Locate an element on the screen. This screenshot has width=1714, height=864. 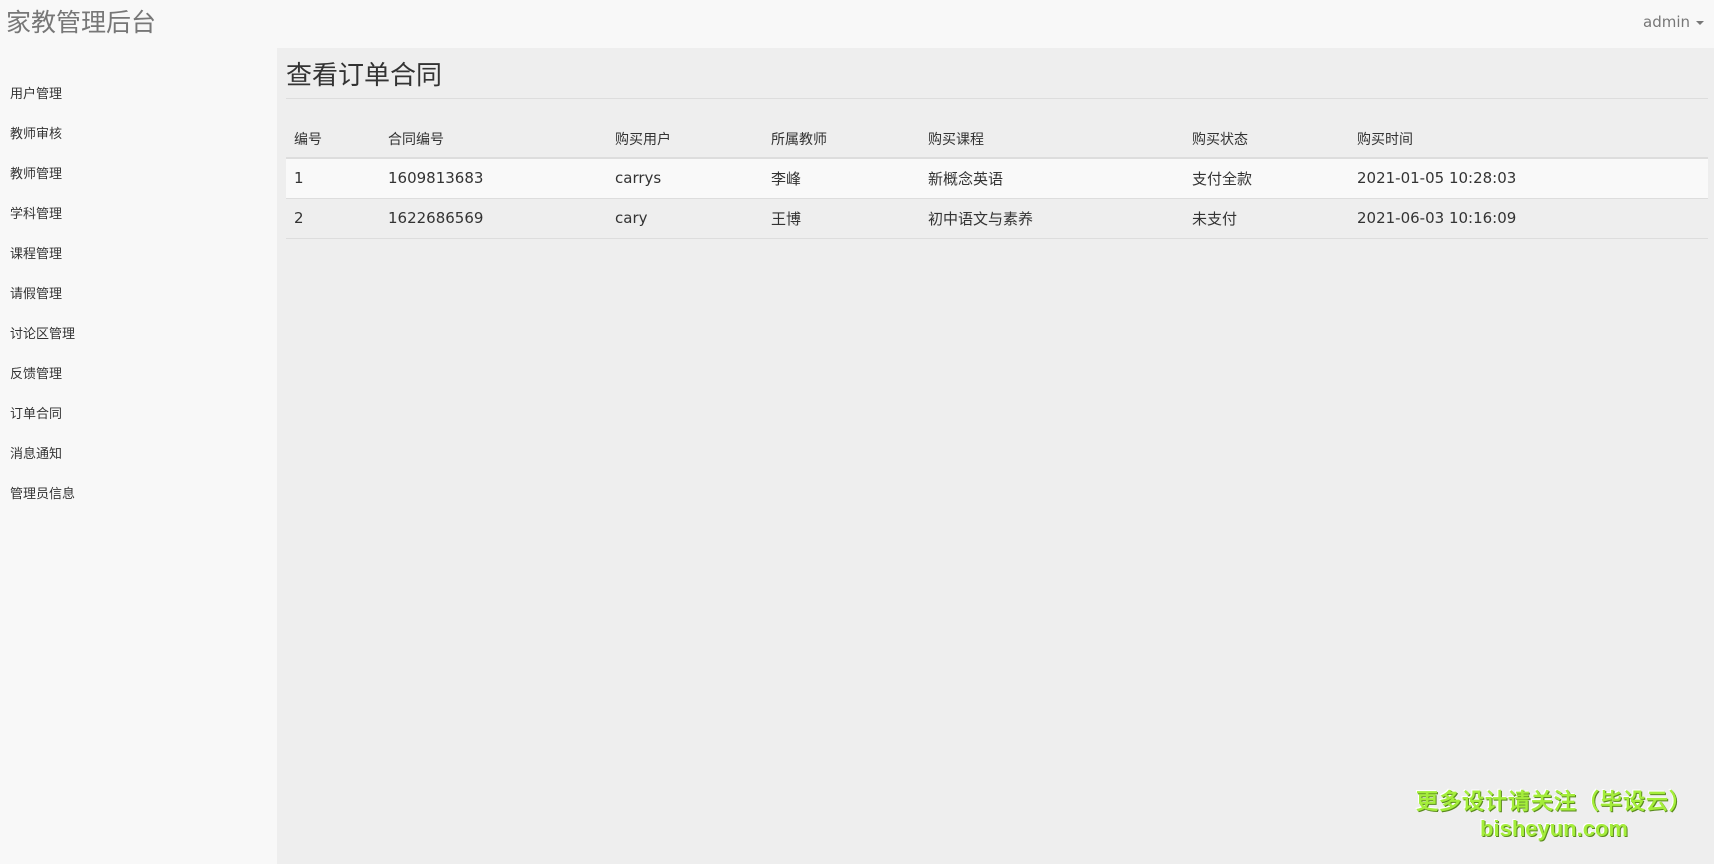
cell-time: 2021-01-05 10:28:03 is located at coordinates (1528, 178).